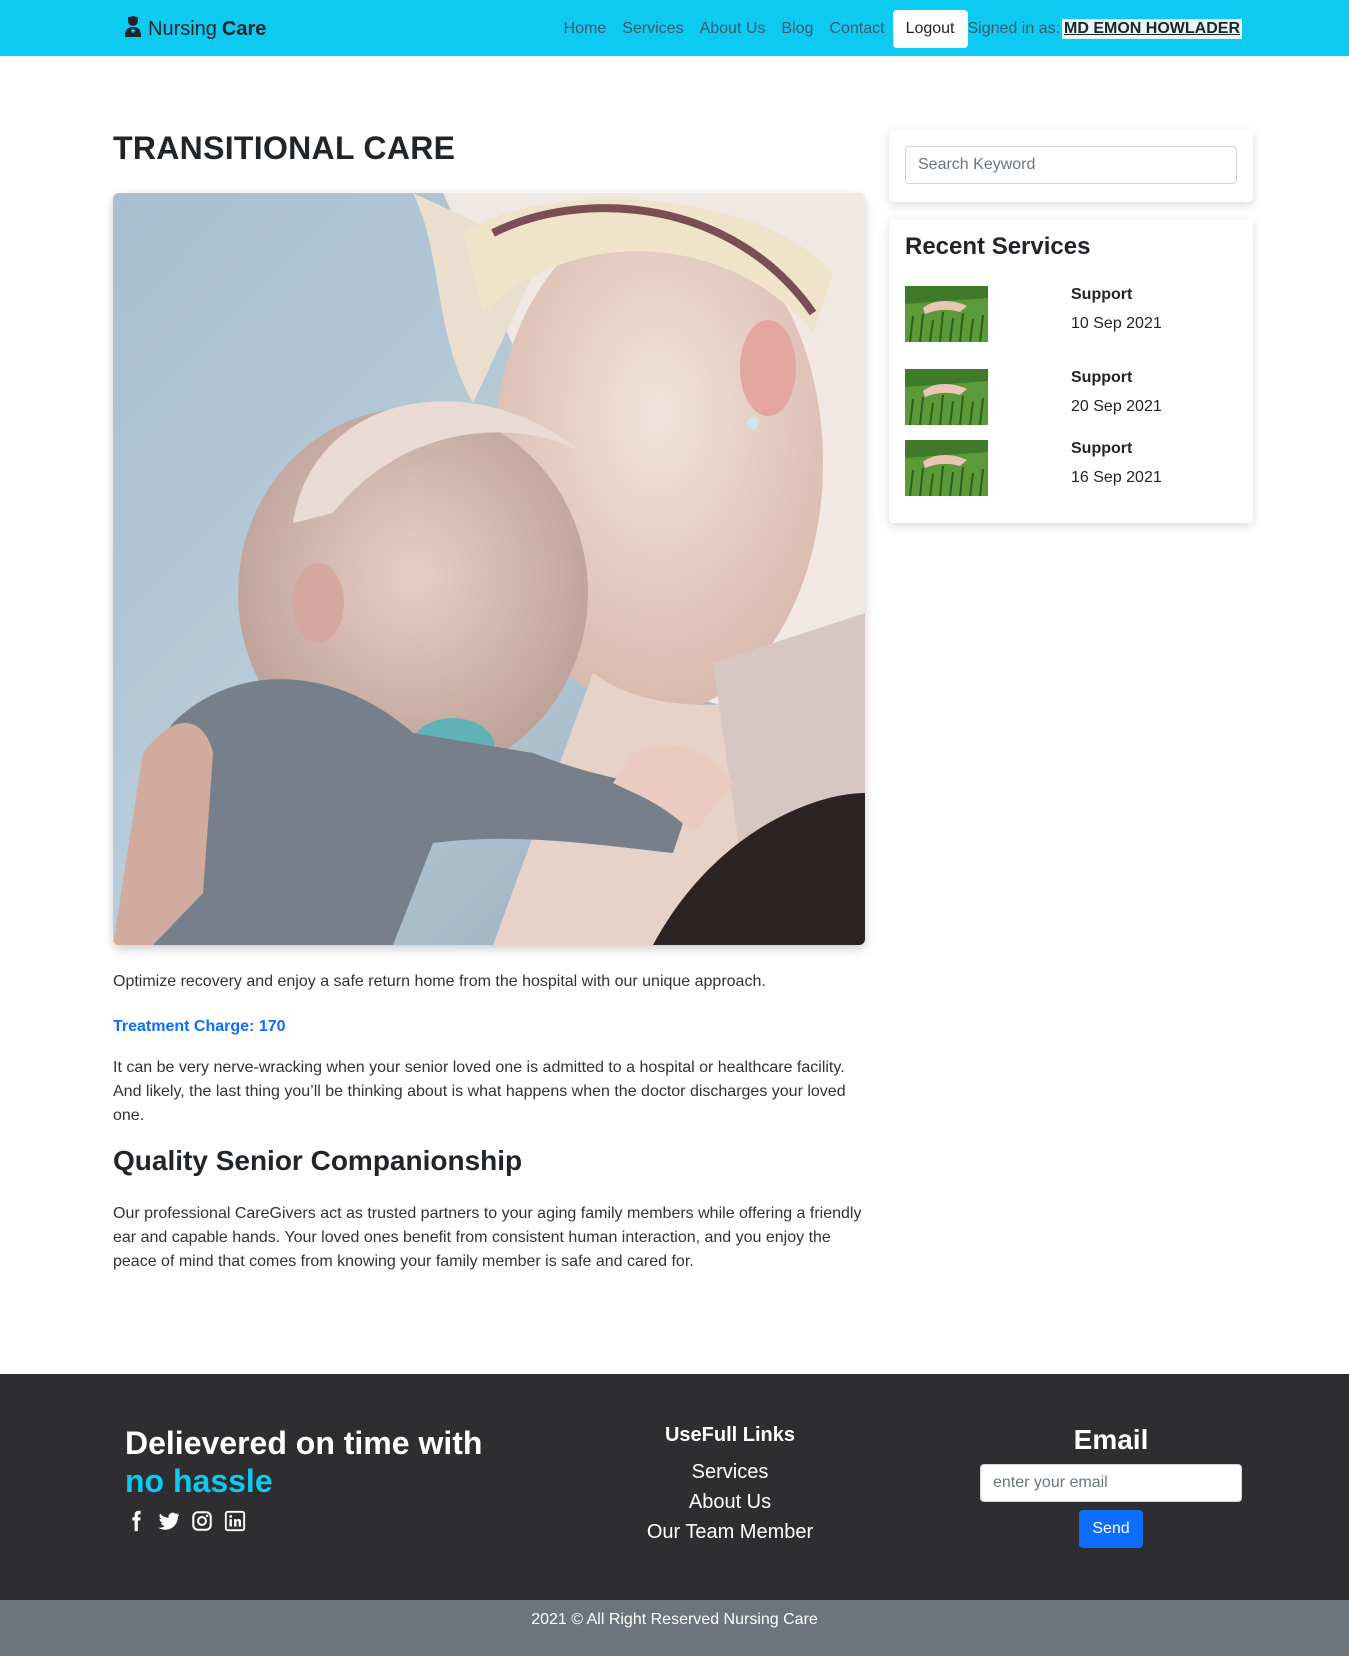 Image resolution: width=1349 pixels, height=1656 pixels. Describe the element at coordinates (202, 1521) in the screenshot. I see `instagram-icon` at that location.